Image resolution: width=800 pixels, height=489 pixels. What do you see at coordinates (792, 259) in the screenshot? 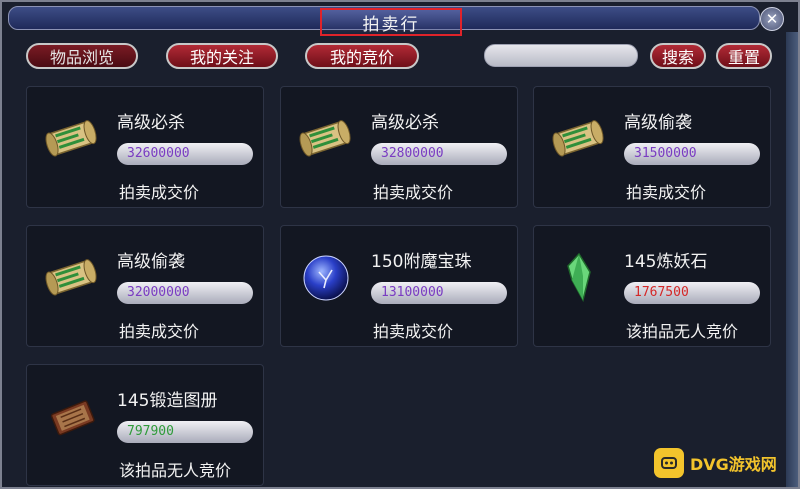
I see `side-frame` at bounding box center [792, 259].